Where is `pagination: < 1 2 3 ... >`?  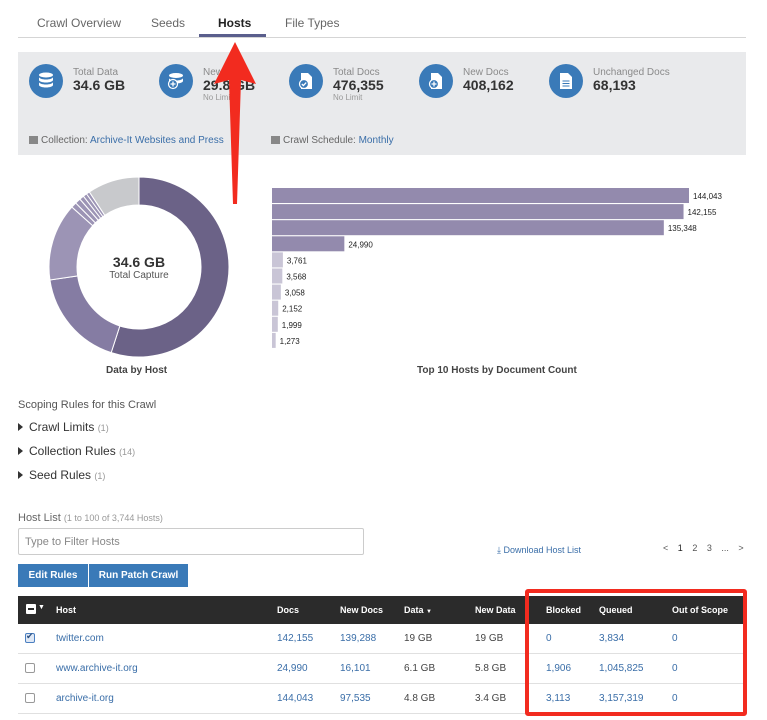 pagination: < 1 2 3 ... > is located at coordinates (707, 548).